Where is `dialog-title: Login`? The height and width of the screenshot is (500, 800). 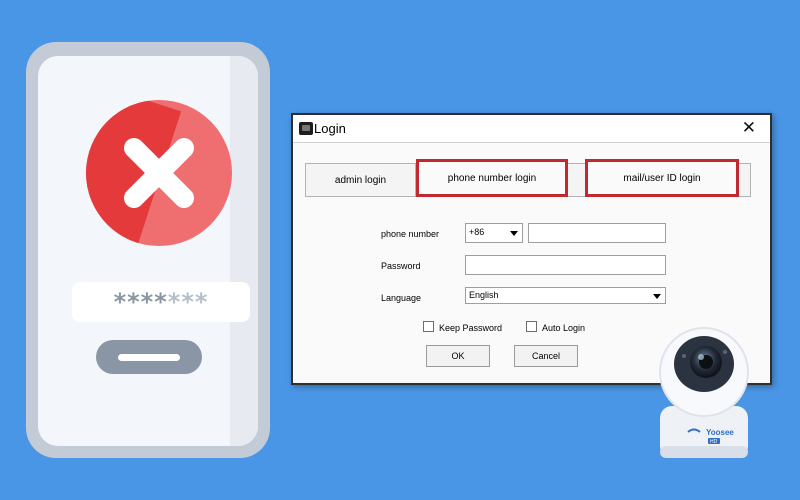 dialog-title: Login is located at coordinates (330, 128).